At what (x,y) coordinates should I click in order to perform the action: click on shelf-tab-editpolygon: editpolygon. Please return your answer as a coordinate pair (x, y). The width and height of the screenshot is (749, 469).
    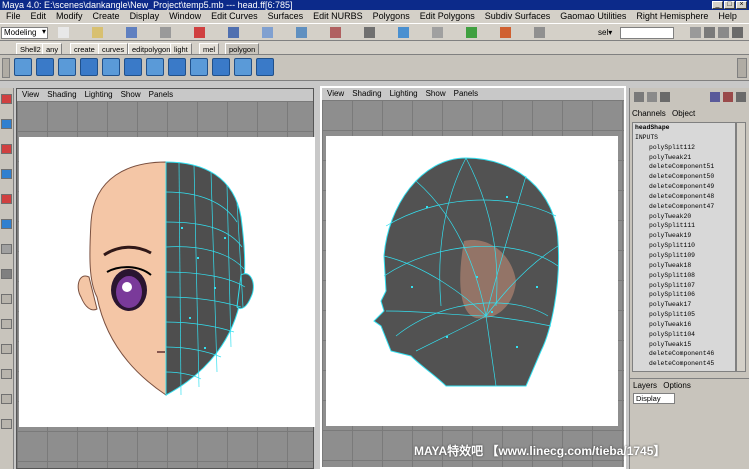
    Looking at the image, I should click on (151, 48).